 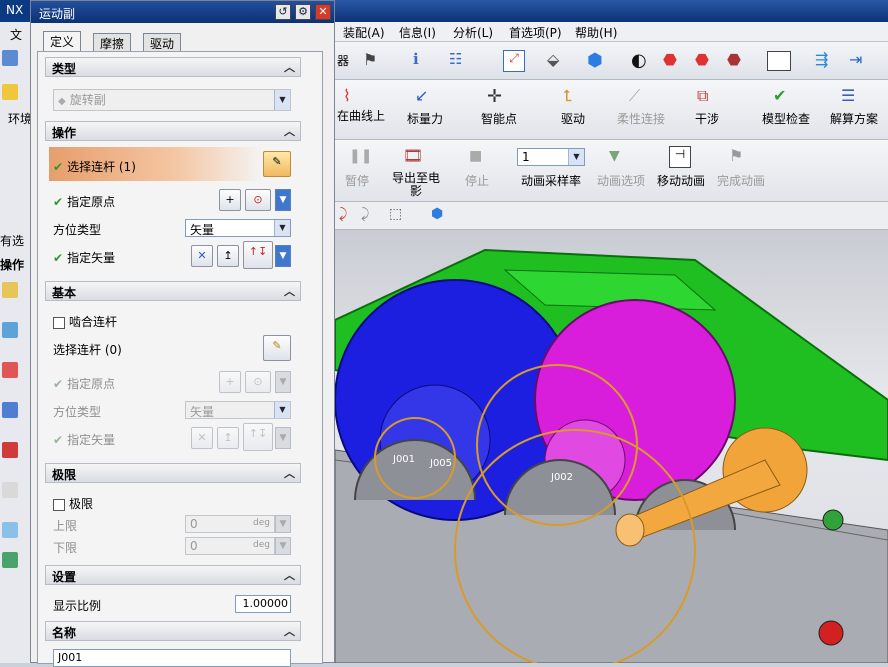 I want to click on stop-label: 停止, so click(x=477, y=180).